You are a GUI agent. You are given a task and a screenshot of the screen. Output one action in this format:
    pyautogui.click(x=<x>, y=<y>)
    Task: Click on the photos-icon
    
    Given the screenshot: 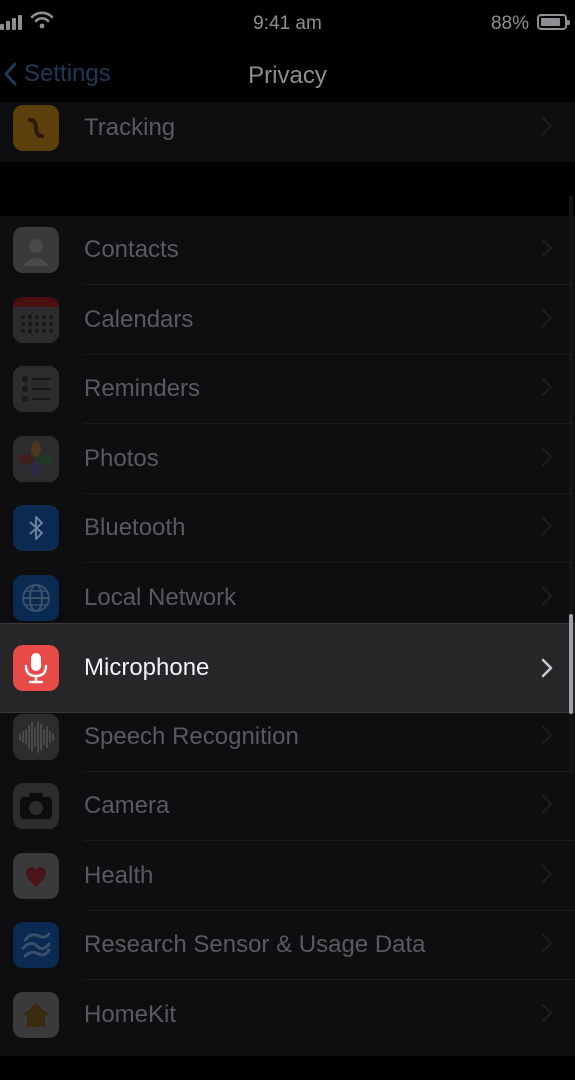 What is the action you would take?
    pyautogui.click(x=36, y=458)
    